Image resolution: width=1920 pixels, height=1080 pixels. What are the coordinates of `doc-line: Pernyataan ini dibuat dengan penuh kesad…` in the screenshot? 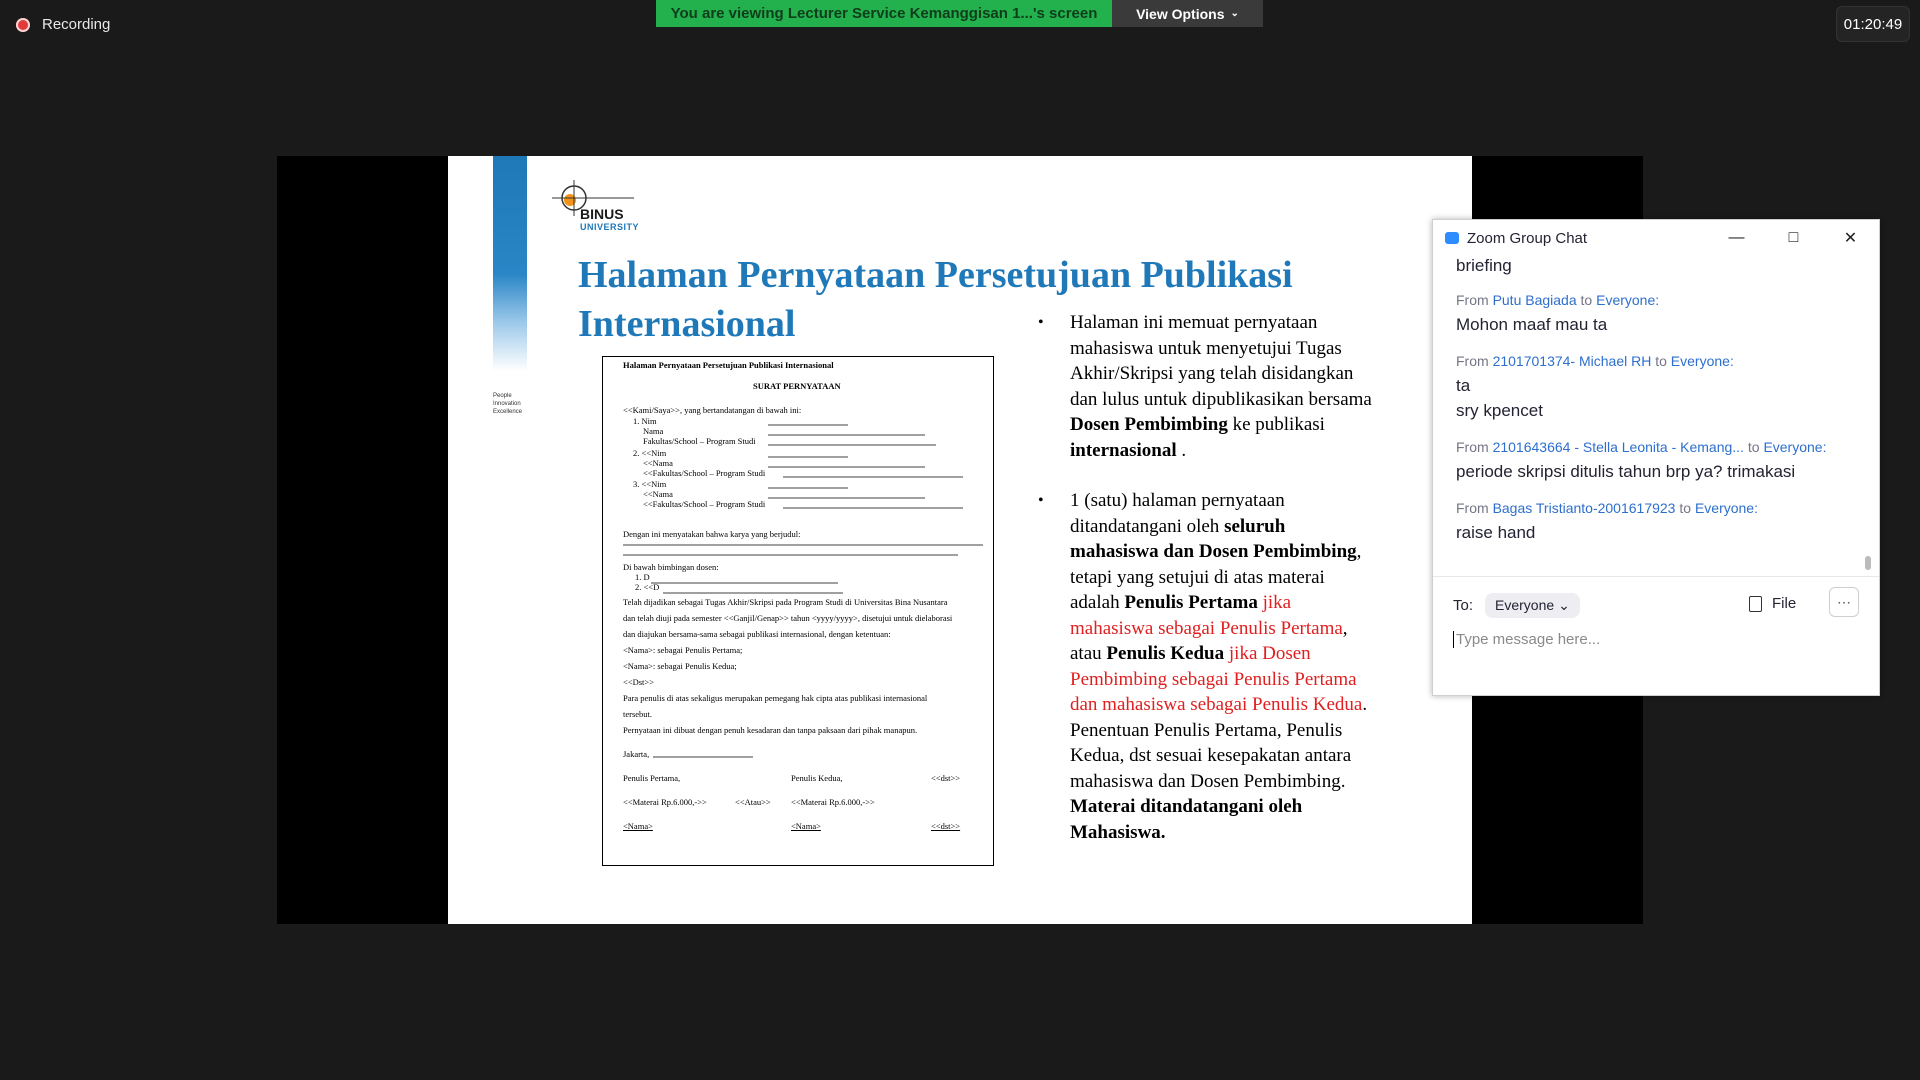 It's located at (770, 730).